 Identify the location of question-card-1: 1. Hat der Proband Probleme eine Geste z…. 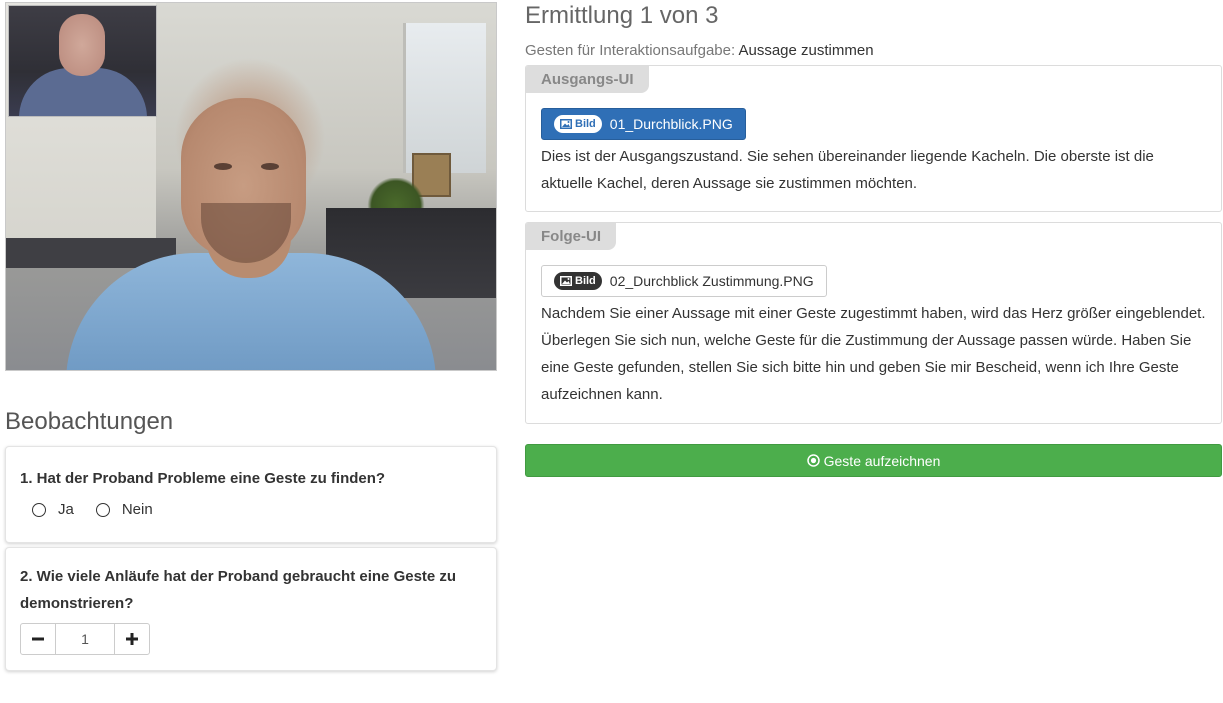
(251, 494).